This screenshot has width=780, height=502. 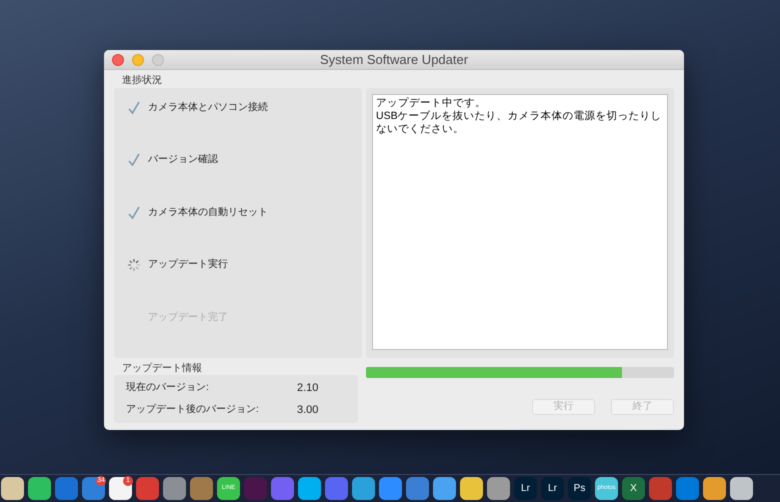 What do you see at coordinates (168, 387) in the screenshot?
I see `info-label: 現在のバージョン:` at bounding box center [168, 387].